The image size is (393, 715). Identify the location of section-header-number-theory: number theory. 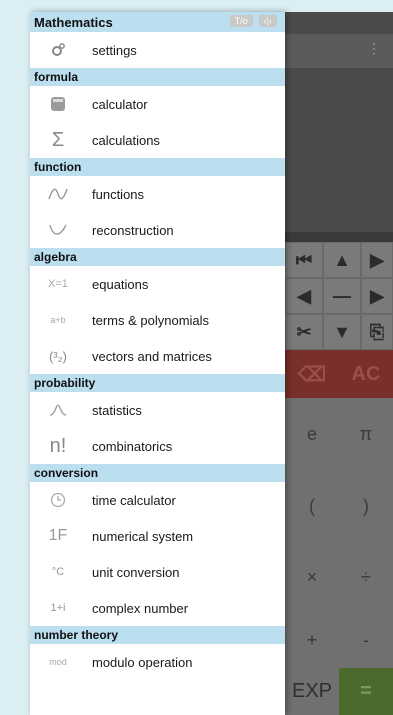
(157, 635).